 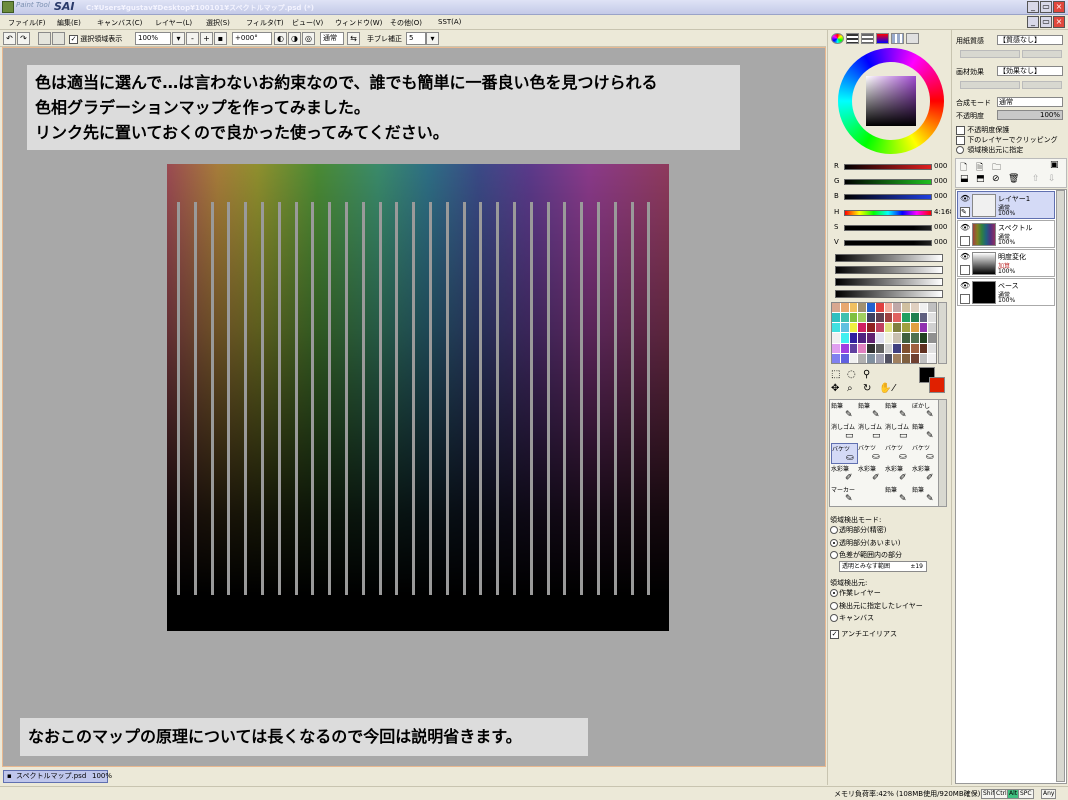 I want to click on blend-mode-field: 通常, so click(x=332, y=38).